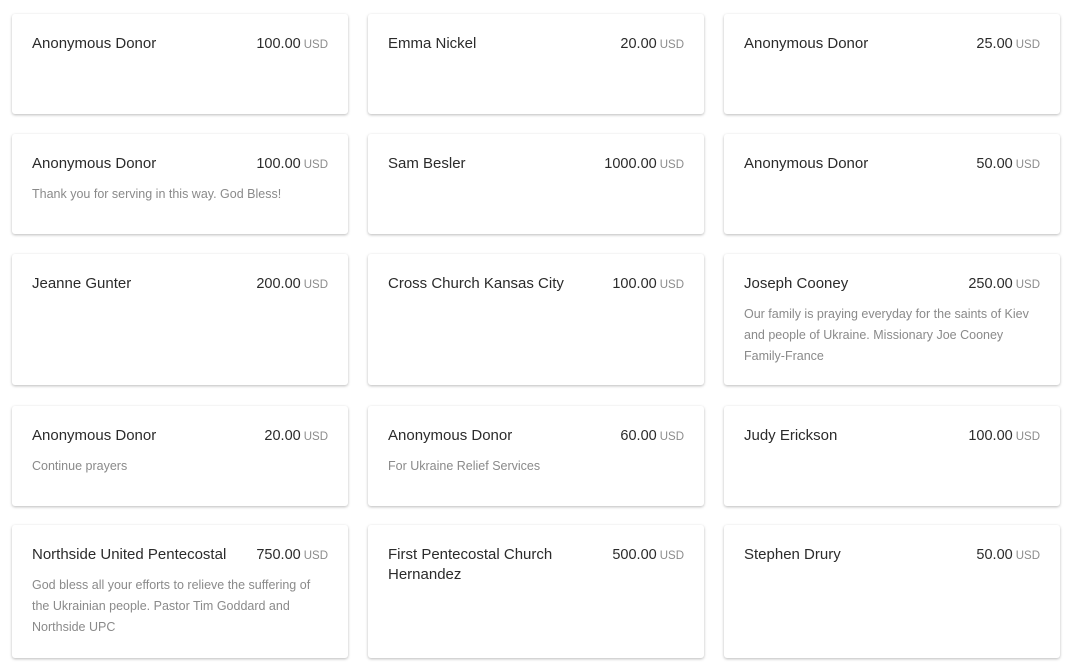 This screenshot has width=1092, height=671. I want to click on donation-amount: 1000.00, so click(630, 164).